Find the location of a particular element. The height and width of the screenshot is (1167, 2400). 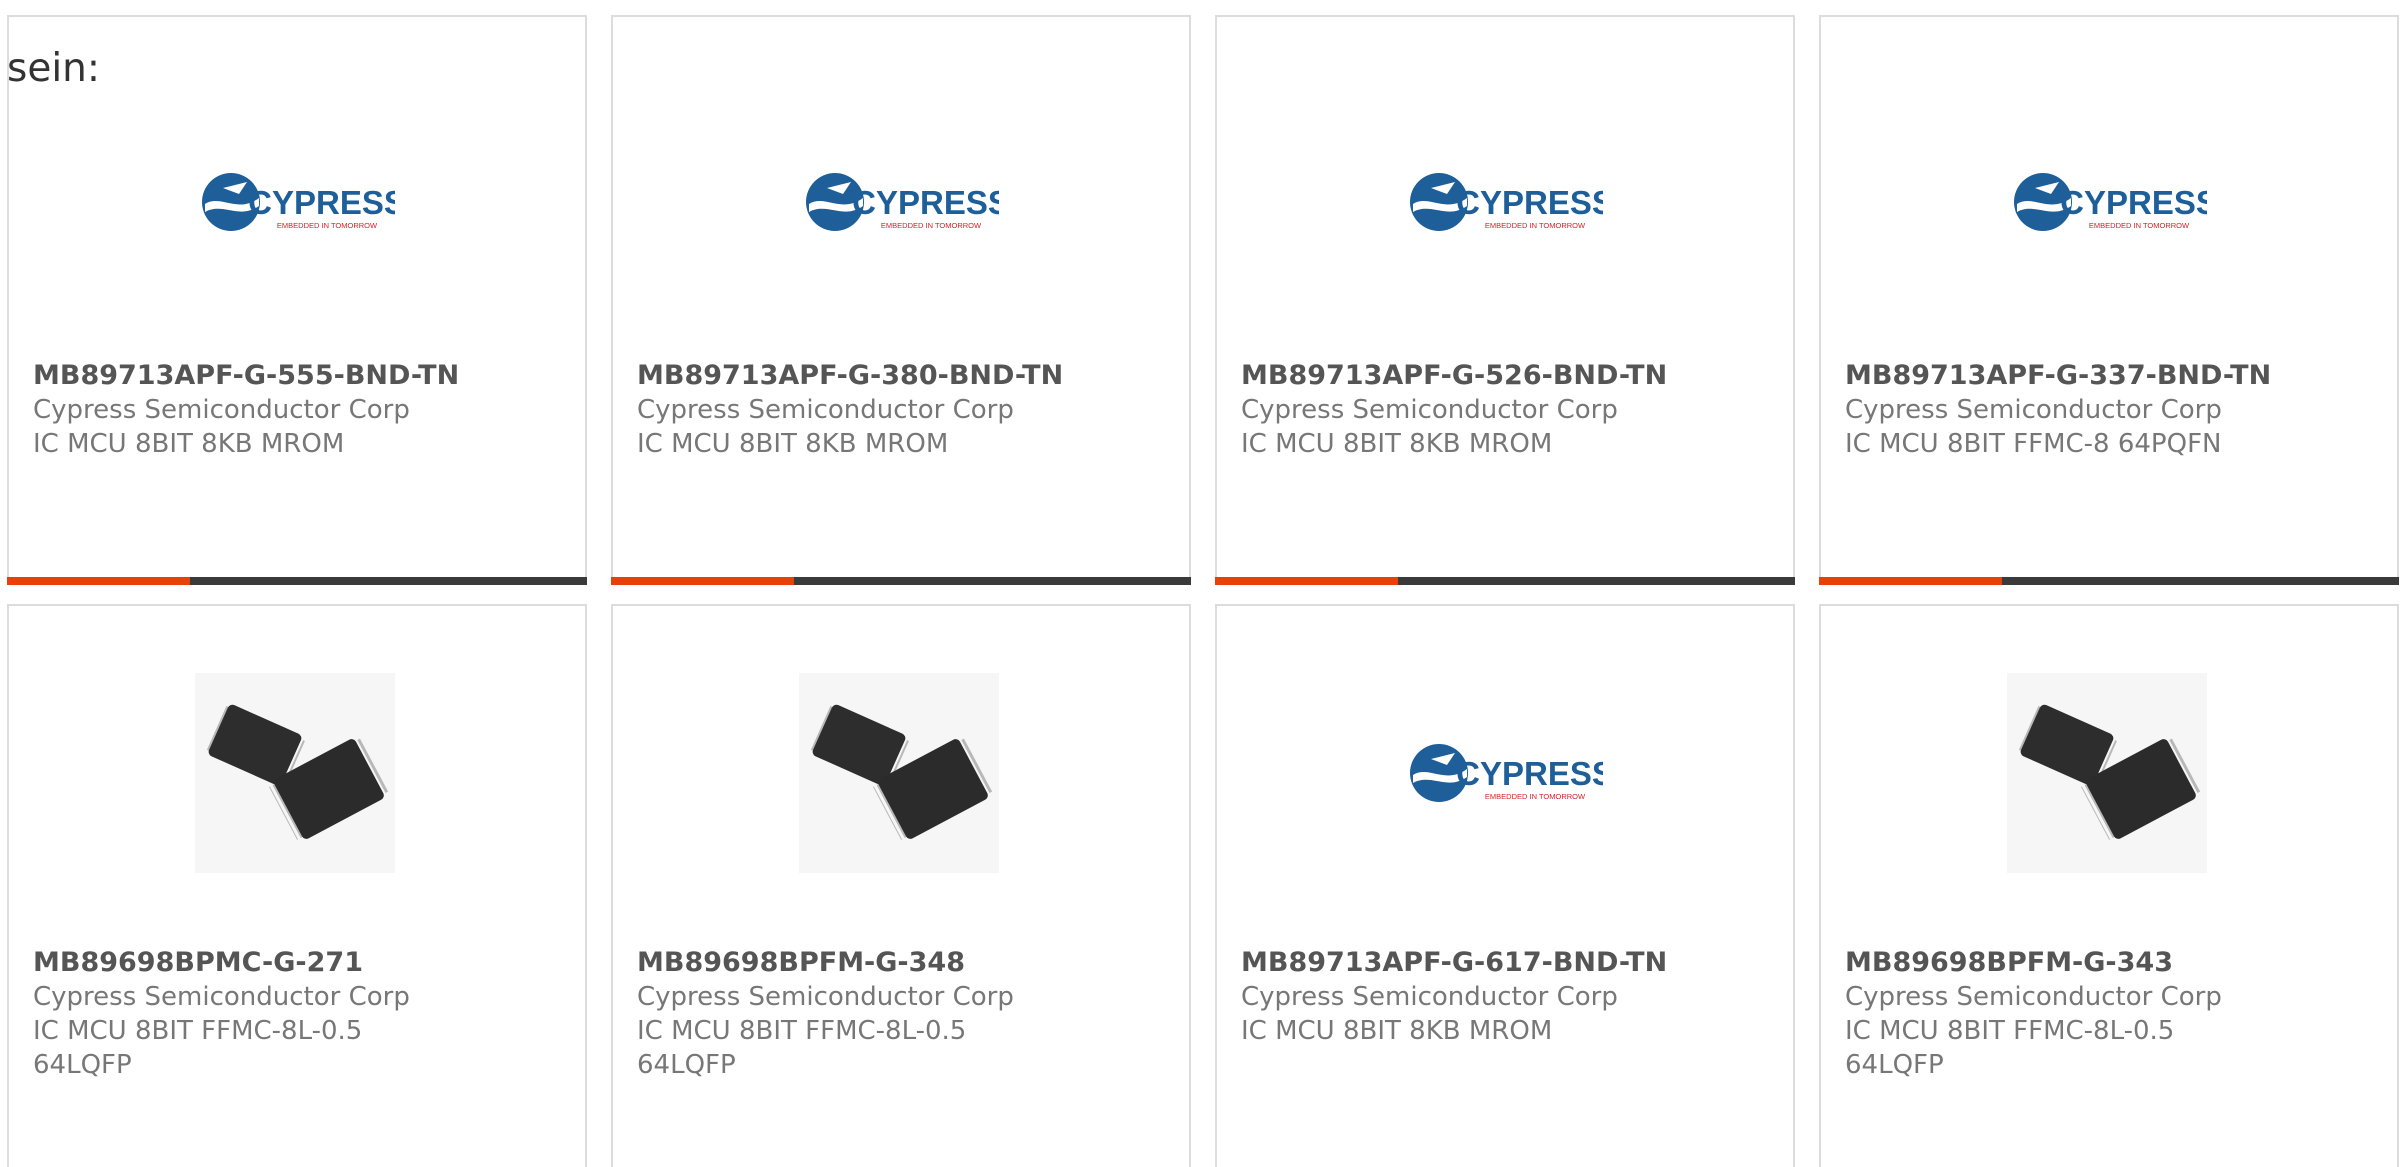

part-number-link: MB89698BPFM-G-348 is located at coordinates (907, 963).